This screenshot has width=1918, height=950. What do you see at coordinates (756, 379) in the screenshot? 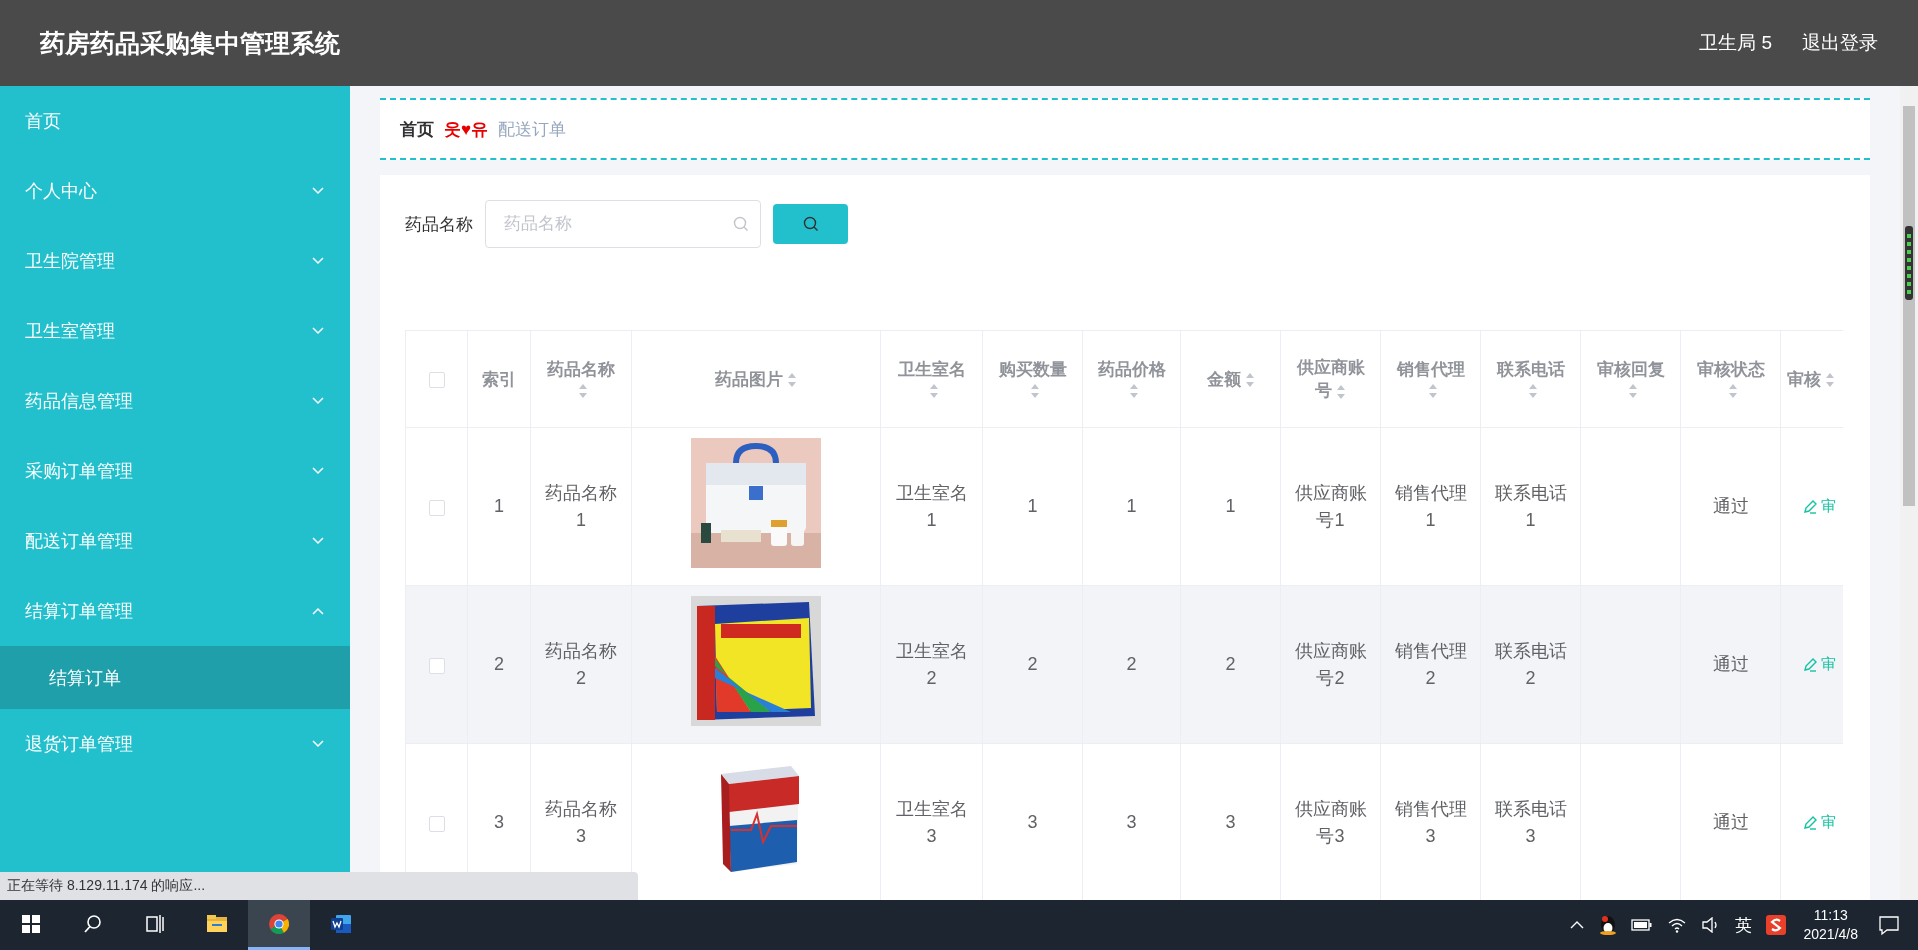
I see `column-header: 药品图片` at bounding box center [756, 379].